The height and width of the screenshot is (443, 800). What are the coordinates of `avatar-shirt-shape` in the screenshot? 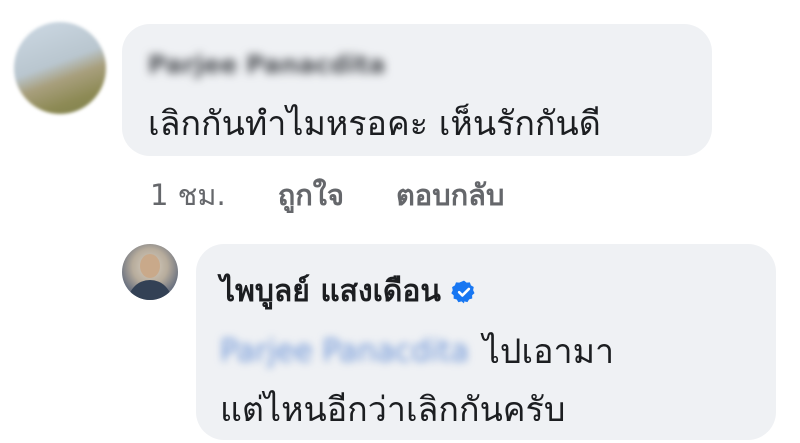 It's located at (150, 290).